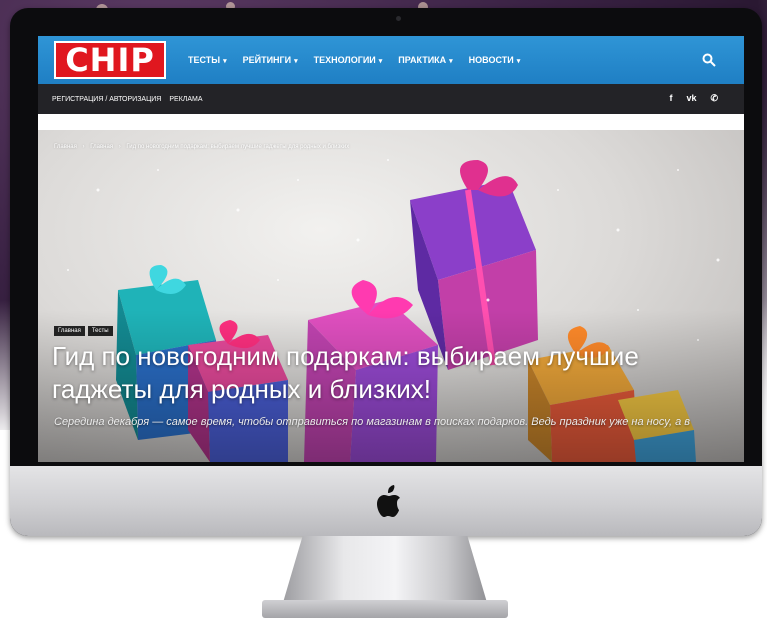  What do you see at coordinates (491, 60) in the screenshot?
I see `nav-item-label: НОВОСТИ` at bounding box center [491, 60].